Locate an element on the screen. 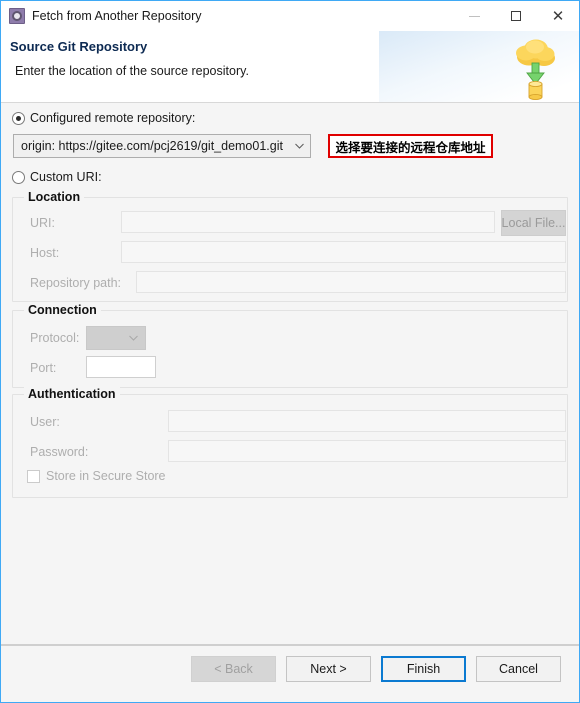 The height and width of the screenshot is (703, 580). host-label: Host: is located at coordinates (45, 253).